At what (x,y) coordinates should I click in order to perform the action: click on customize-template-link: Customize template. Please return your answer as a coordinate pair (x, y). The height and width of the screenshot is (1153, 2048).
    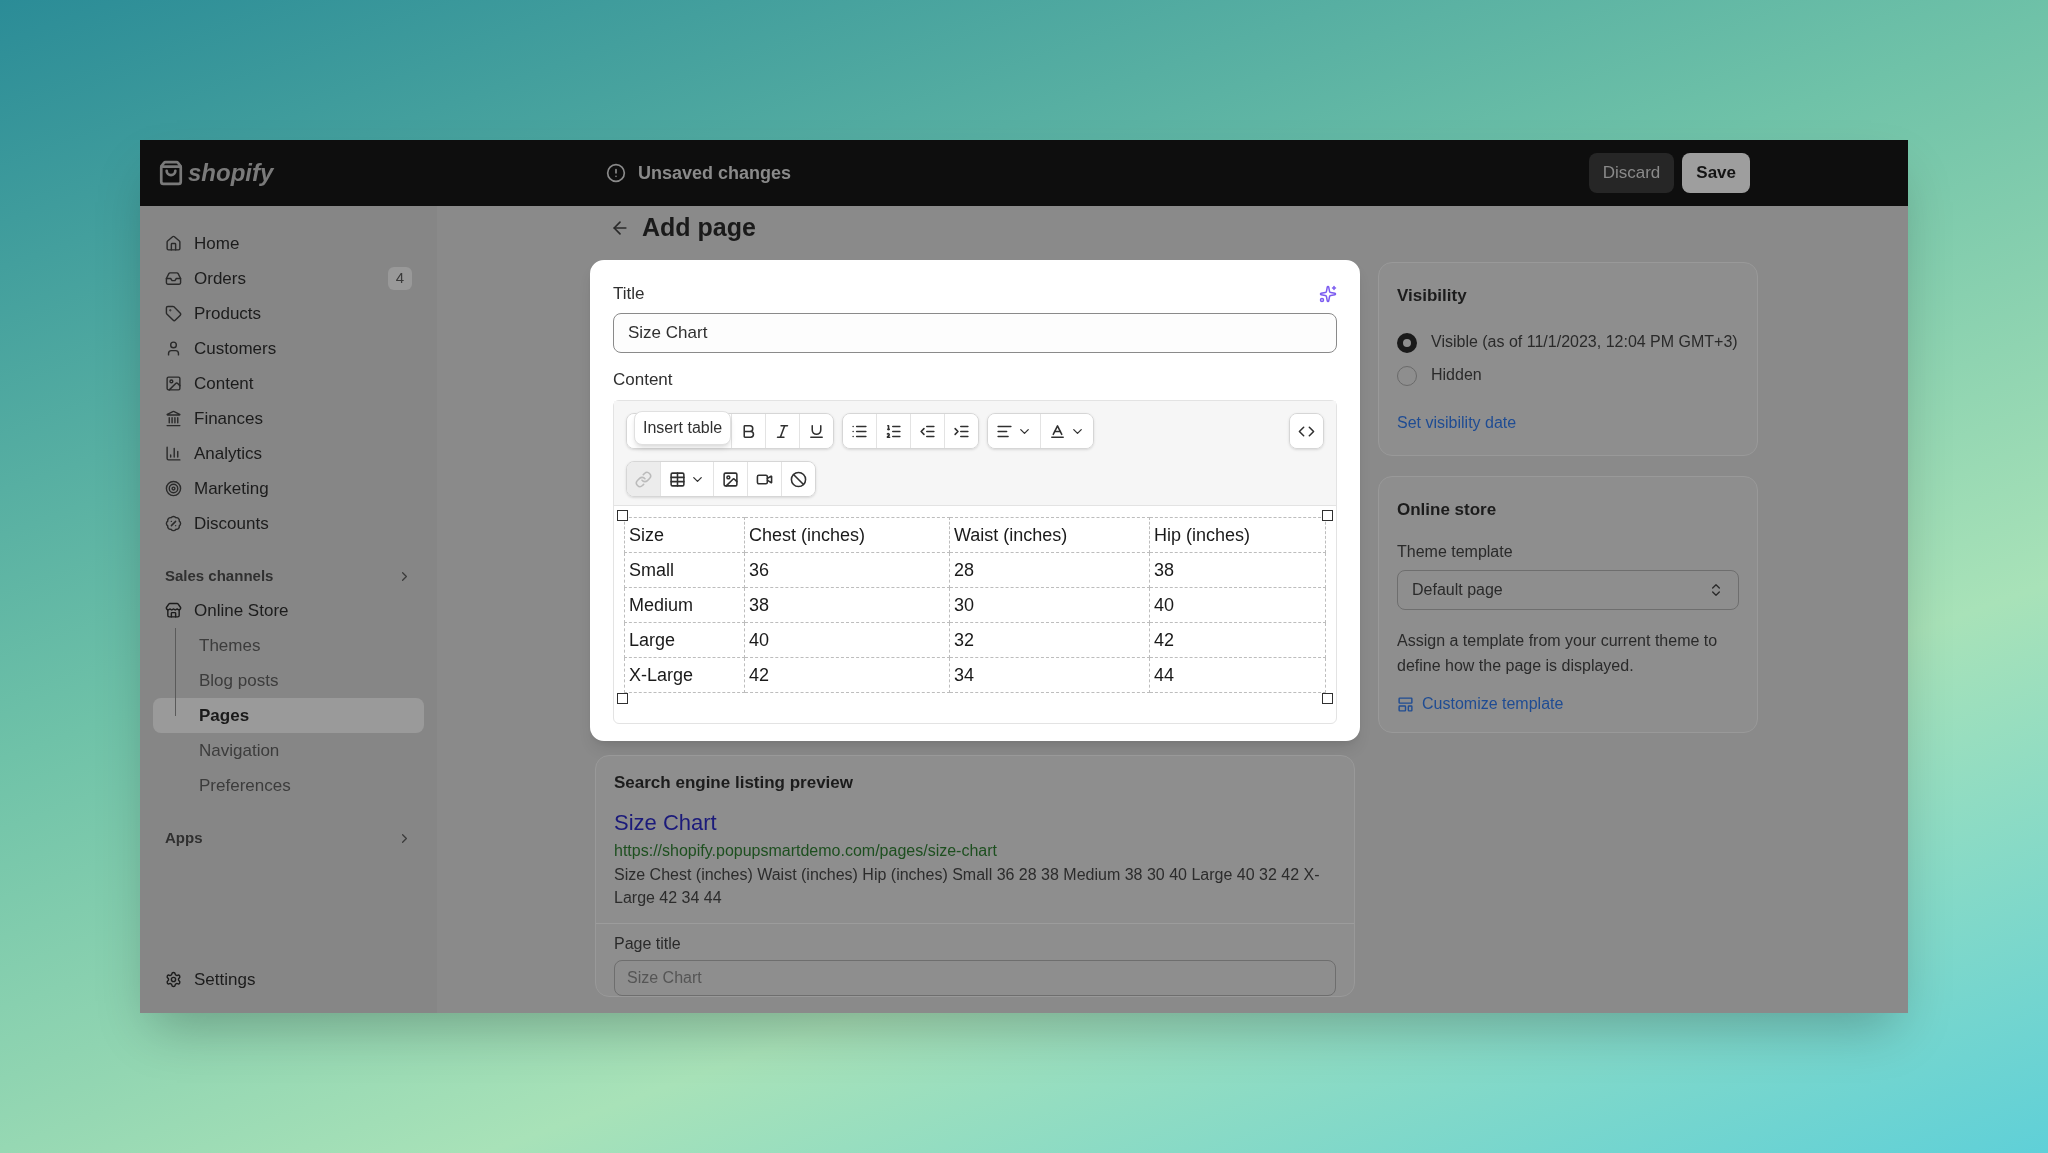
    Looking at the image, I should click on (1568, 704).